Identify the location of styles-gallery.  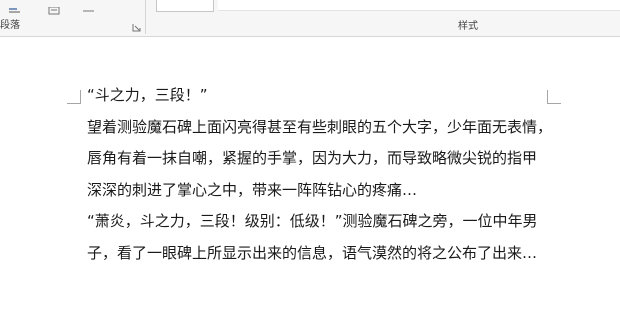
(386, 7).